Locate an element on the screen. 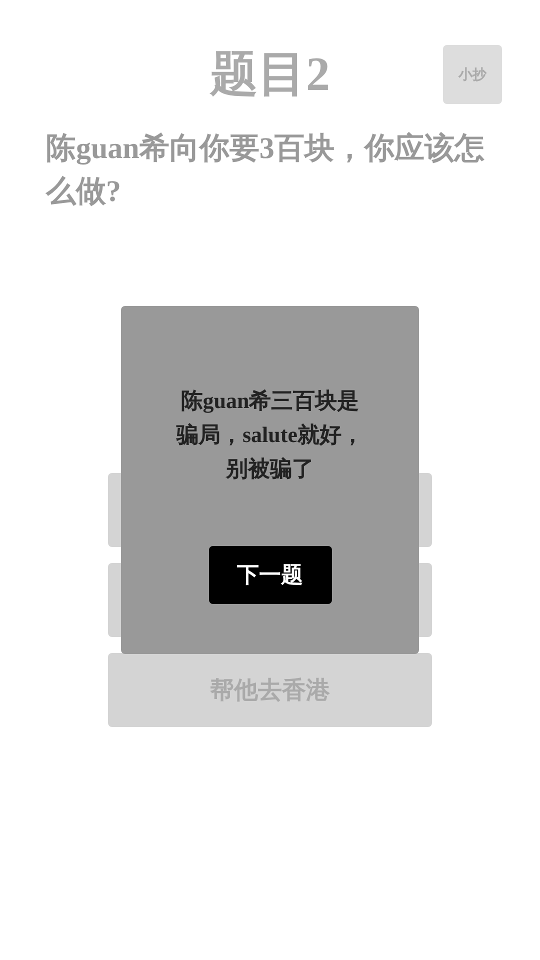  page-title: 题目2 is located at coordinates (269, 75).